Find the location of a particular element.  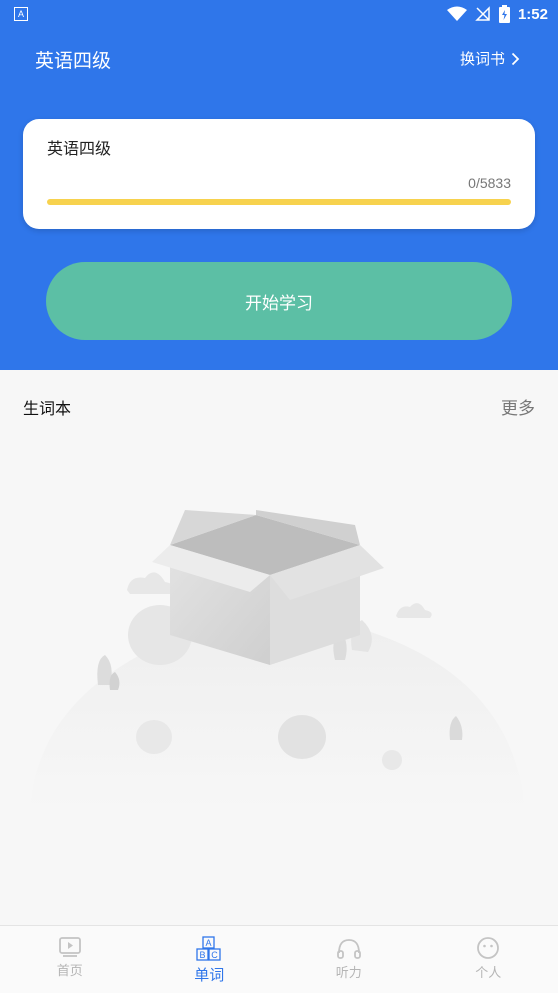

no-signal-icon is located at coordinates (483, 14).